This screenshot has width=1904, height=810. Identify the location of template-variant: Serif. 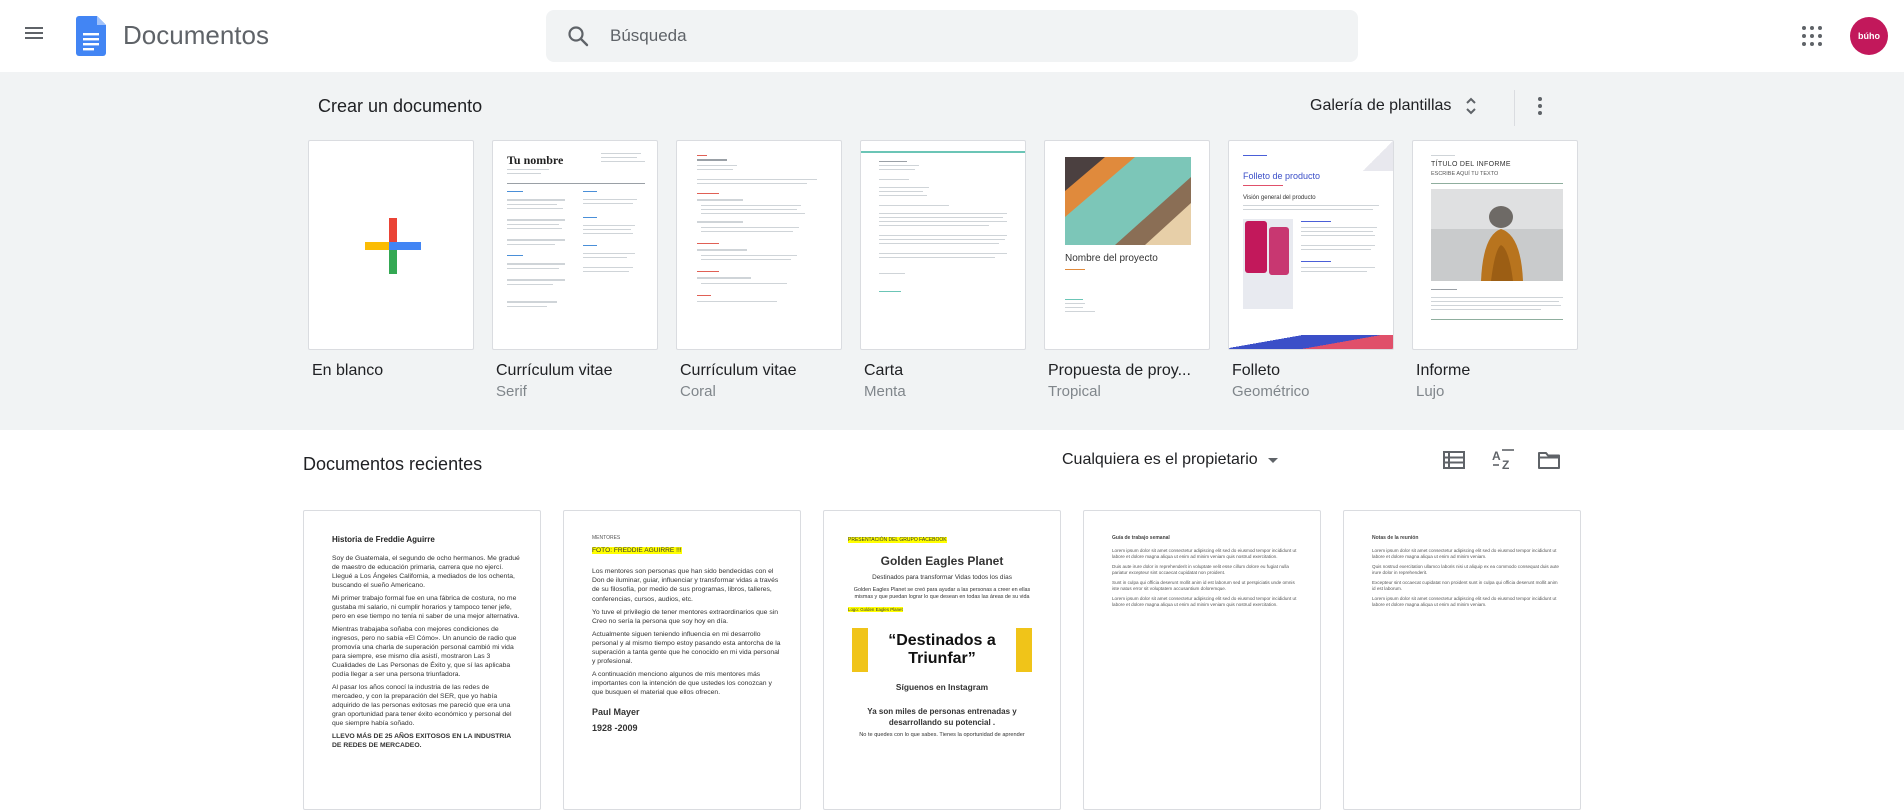
(511, 391).